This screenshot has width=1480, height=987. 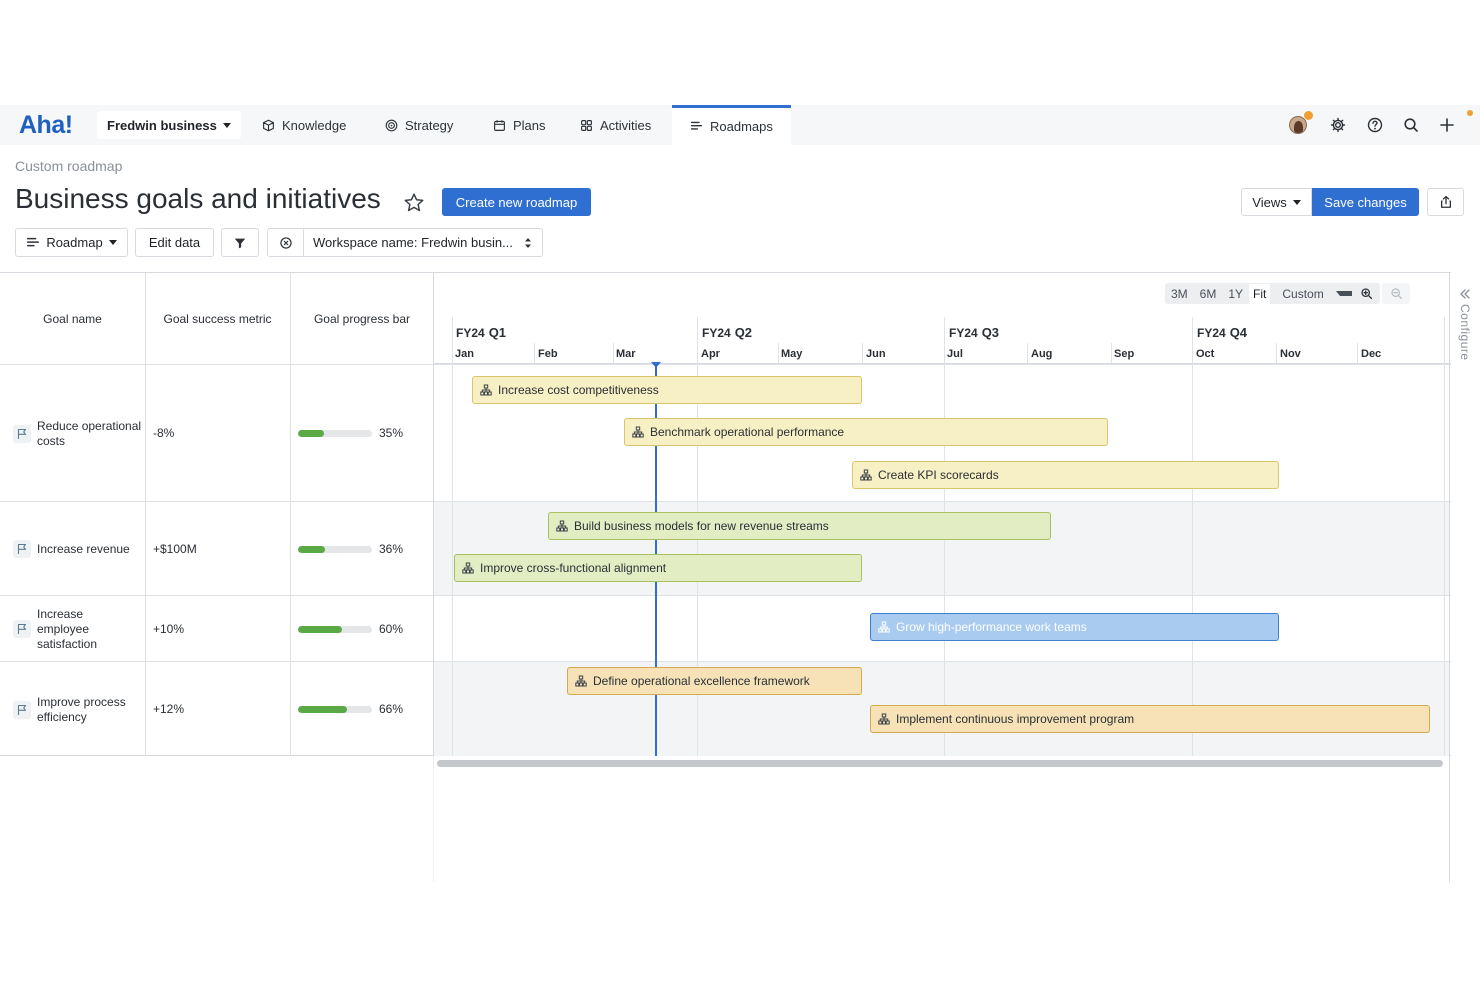 What do you see at coordinates (615, 125) in the screenshot?
I see `nav-activities: Activities` at bounding box center [615, 125].